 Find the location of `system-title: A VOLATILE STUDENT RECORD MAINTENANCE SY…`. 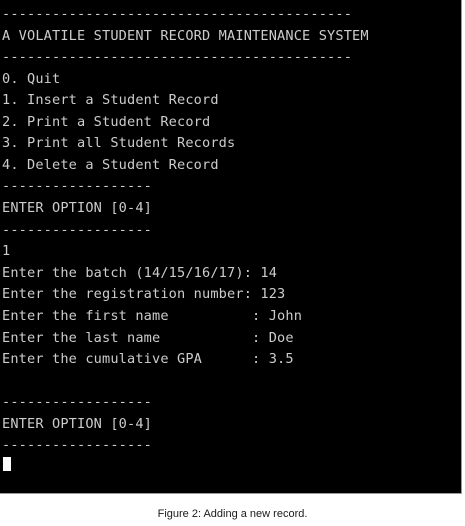

system-title: A VOLATILE STUDENT RECORD MAINTENANCE SY… is located at coordinates (185, 36).